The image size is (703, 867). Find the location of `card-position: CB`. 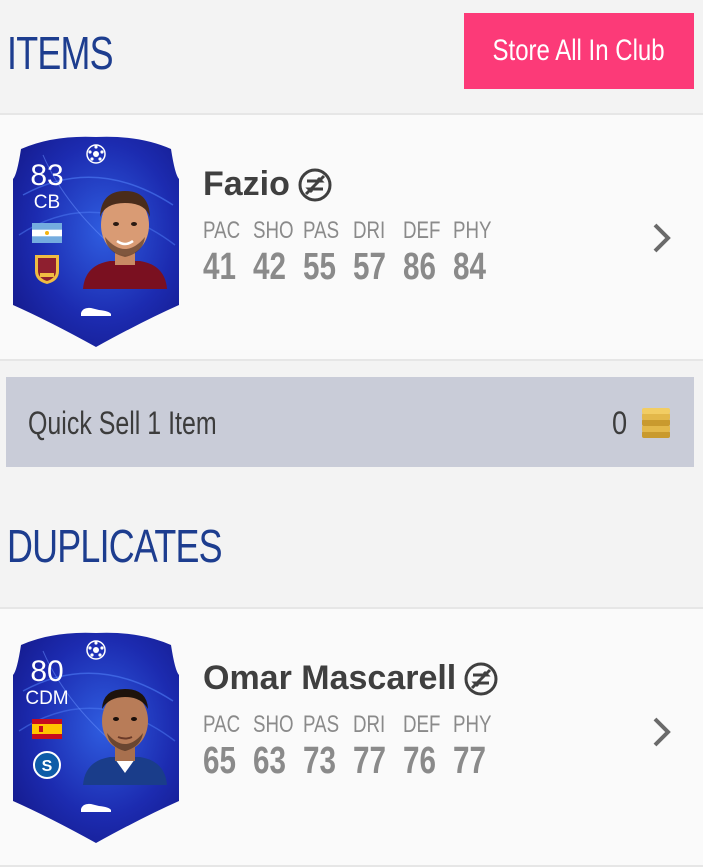

card-position: CB is located at coordinates (47, 202).